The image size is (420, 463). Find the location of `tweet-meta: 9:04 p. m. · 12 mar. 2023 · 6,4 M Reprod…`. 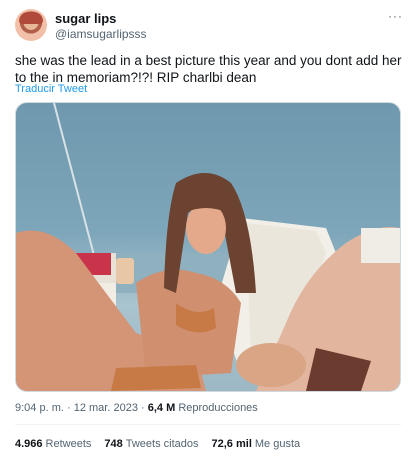

tweet-meta: 9:04 p. m. · 12 mar. 2023 · 6,4 M Reprod… is located at coordinates (136, 408).